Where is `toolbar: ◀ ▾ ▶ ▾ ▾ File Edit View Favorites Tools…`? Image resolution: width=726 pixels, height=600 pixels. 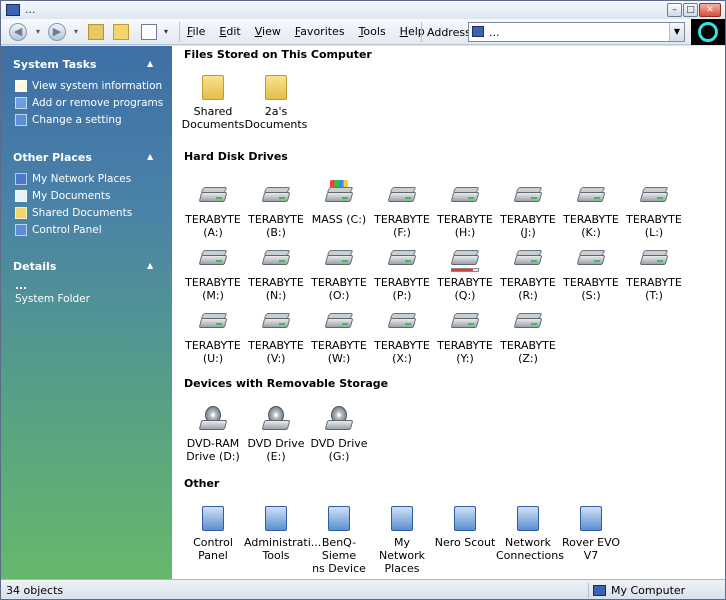 toolbar: ◀ ▾ ▶ ▾ ▾ File Edit View Favorites Tools… is located at coordinates (363, 32).